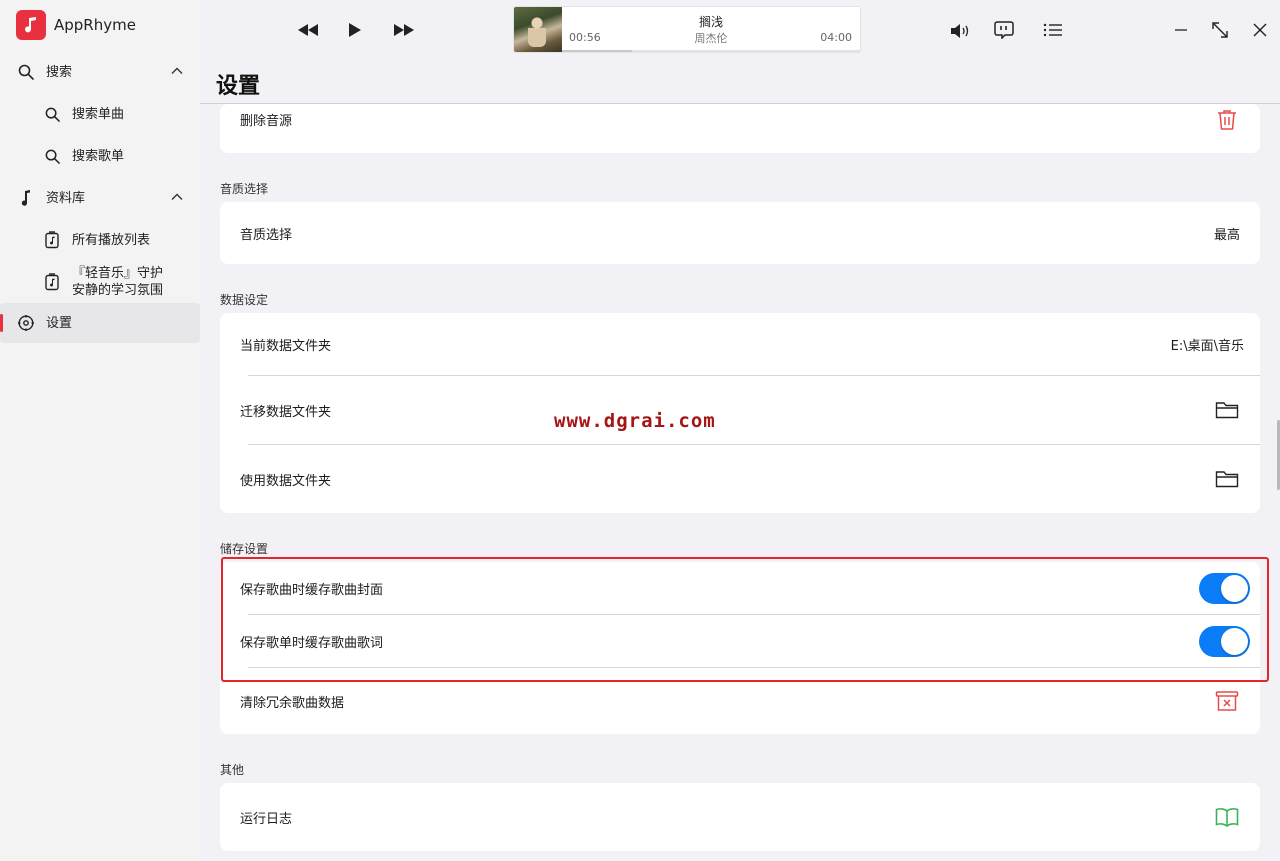 Image resolution: width=1280 pixels, height=861 pixels. I want to click on sidebar-item-playlist-light-music: 『轻音乐』守护 安静的学习氛围, so click(100, 282).